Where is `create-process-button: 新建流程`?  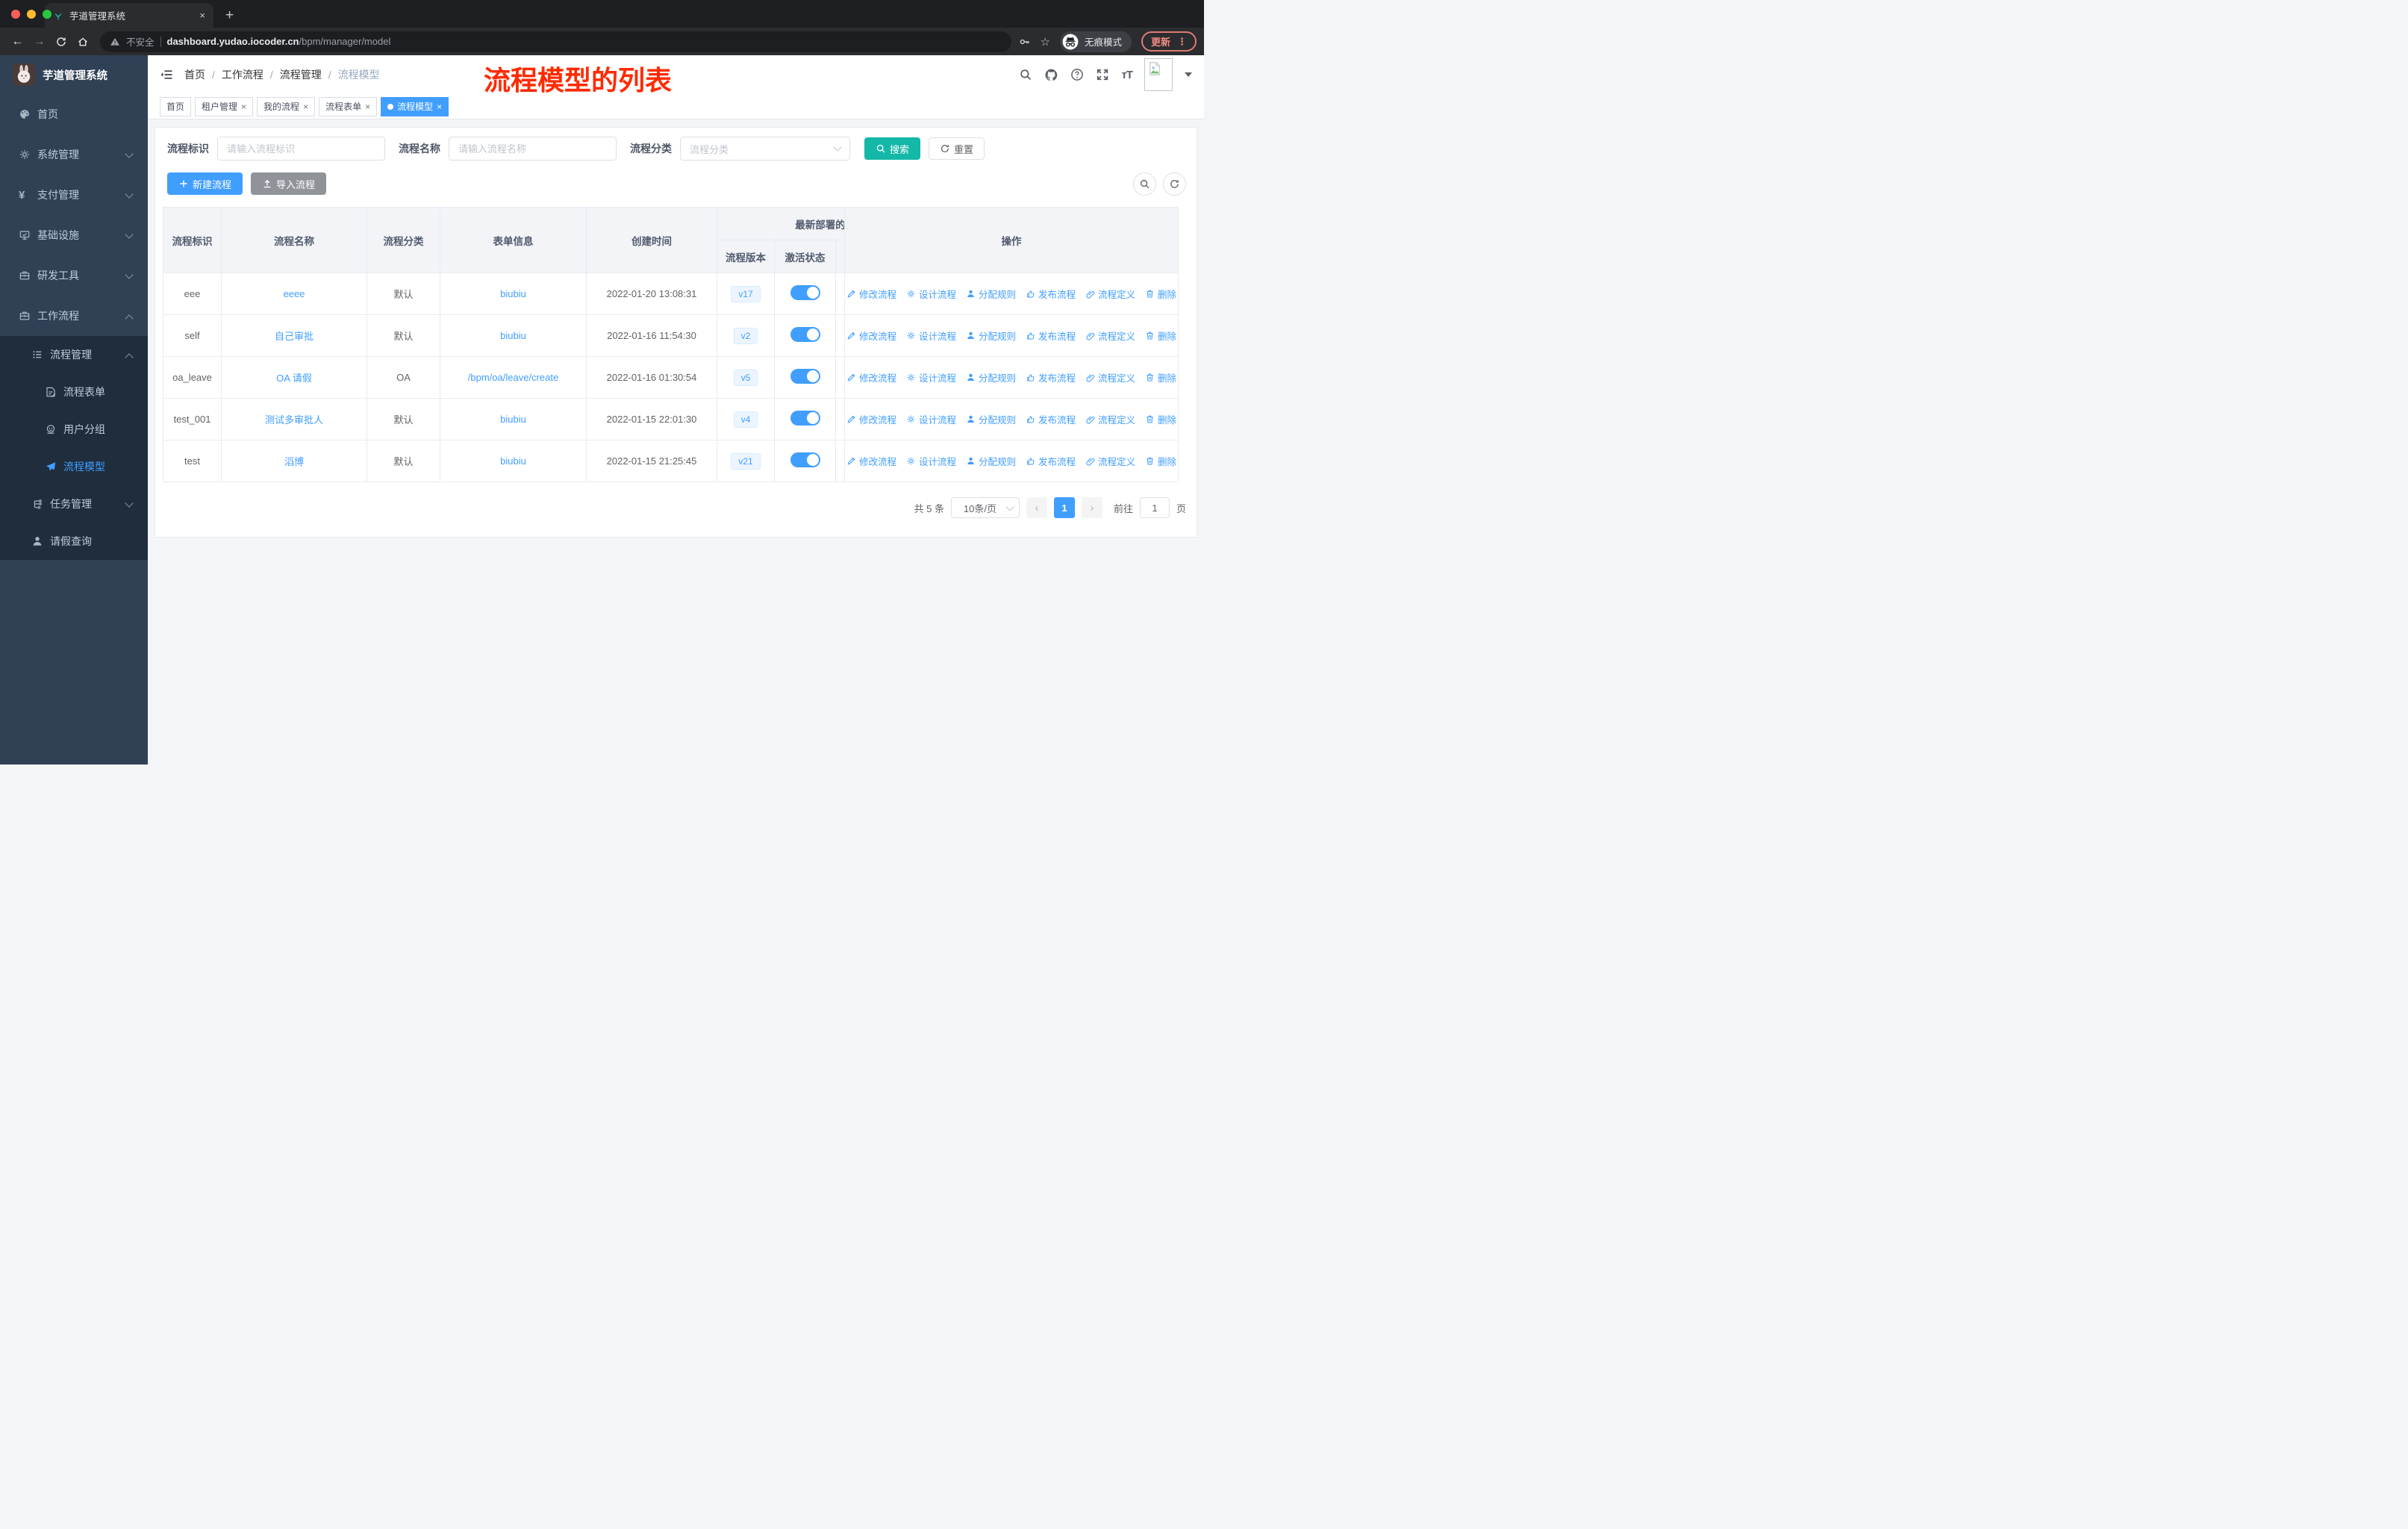
create-process-button: 新建流程 is located at coordinates (205, 184).